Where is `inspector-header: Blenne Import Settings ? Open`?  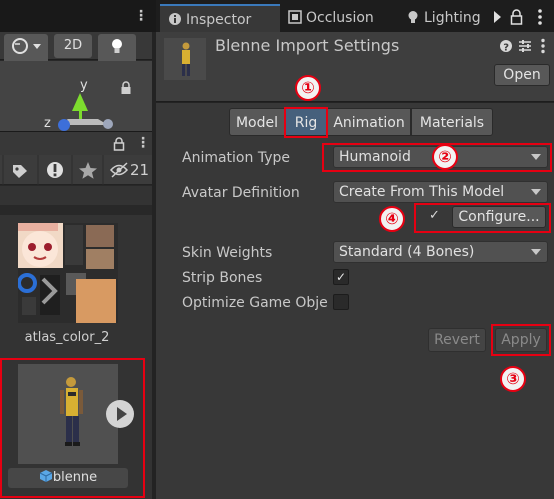 inspector-header: Blenne Import Settings ? Open is located at coordinates (355, 67).